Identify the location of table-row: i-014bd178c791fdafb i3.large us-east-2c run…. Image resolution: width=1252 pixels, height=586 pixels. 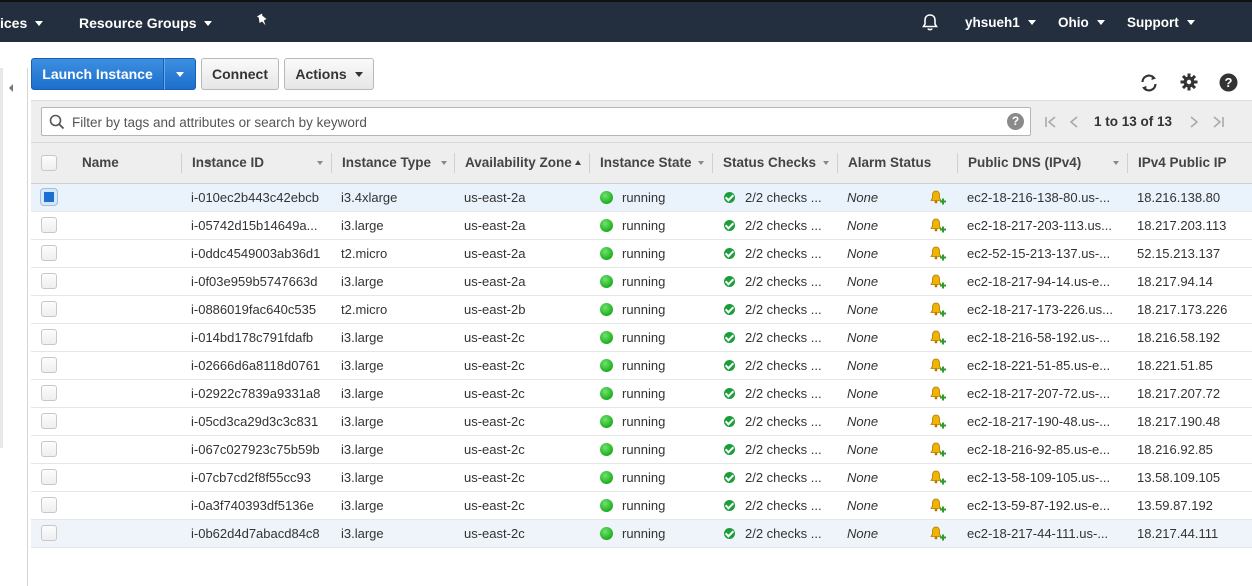
(641, 338).